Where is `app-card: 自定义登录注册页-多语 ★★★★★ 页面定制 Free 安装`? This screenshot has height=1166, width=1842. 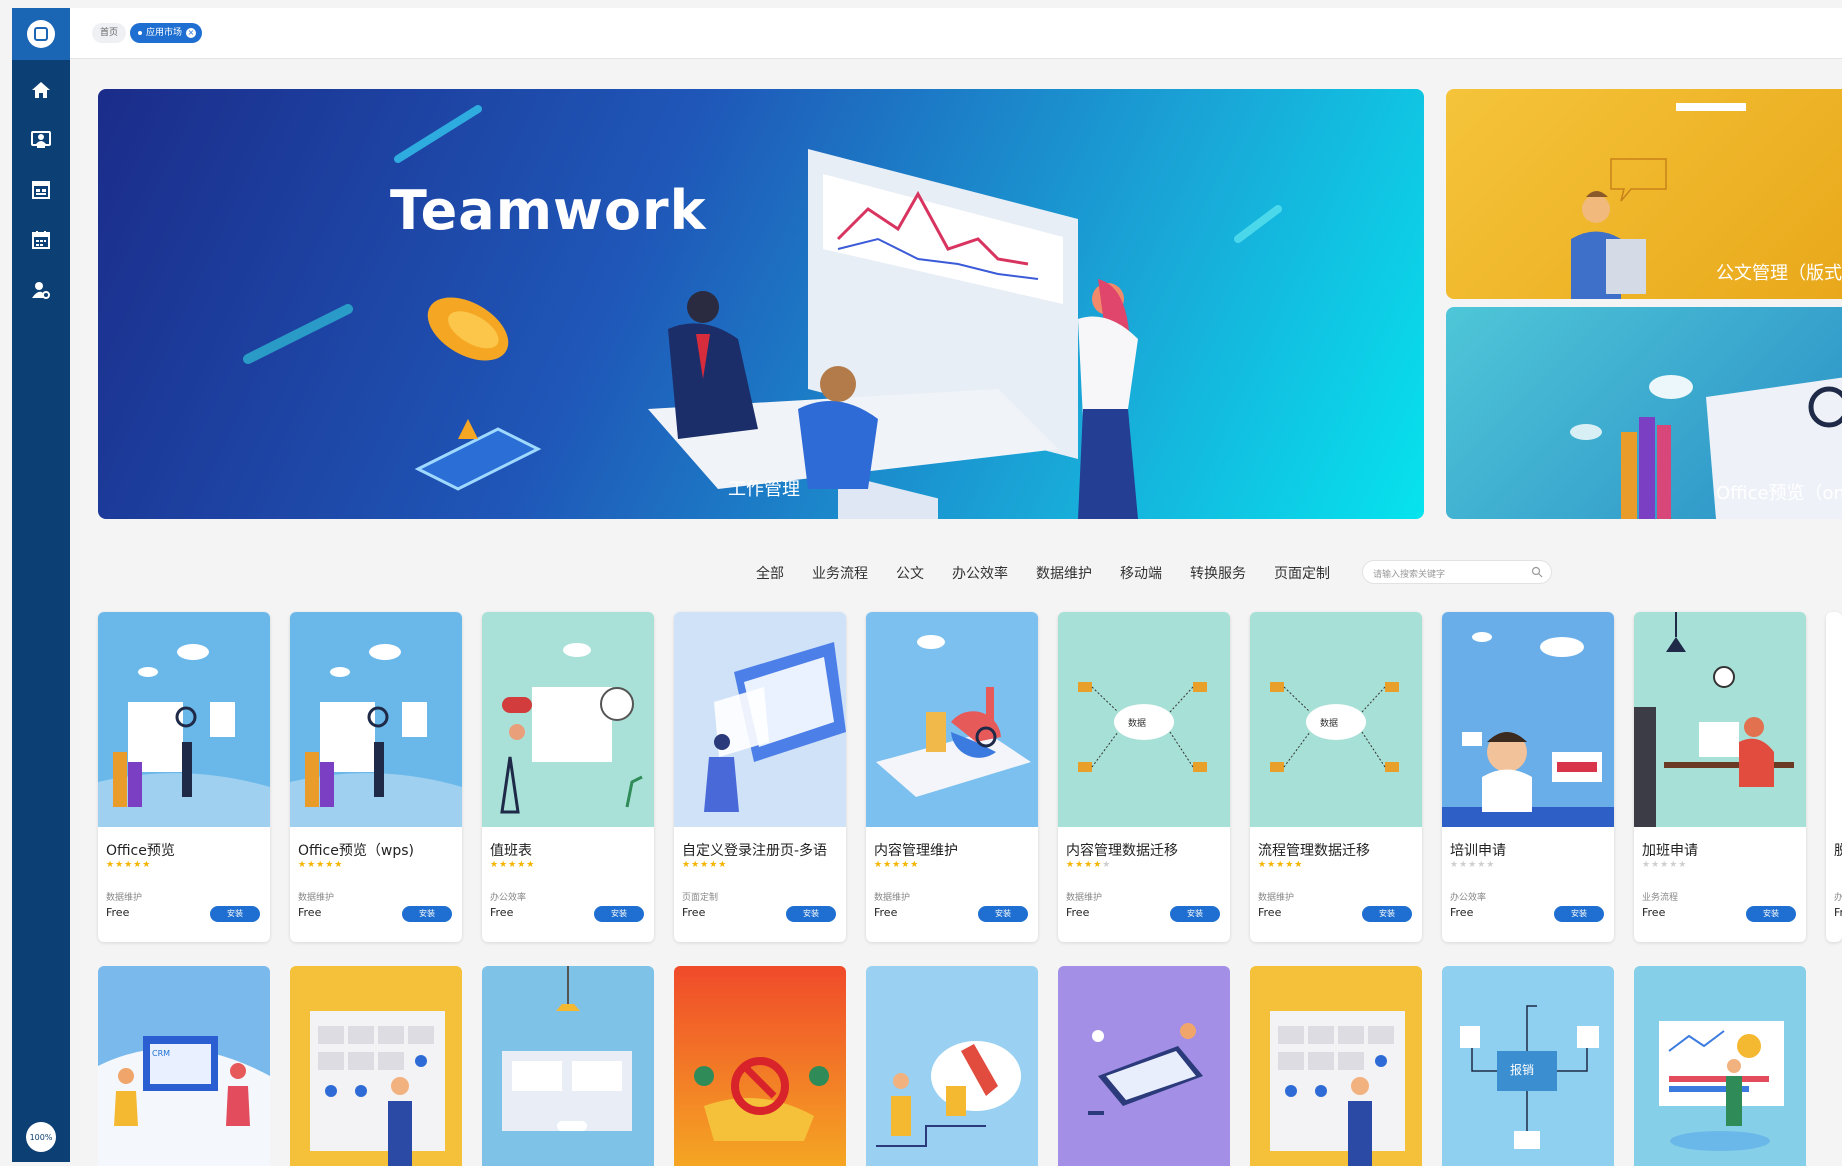
app-card: 自定义登录注册页-多语 ★★★★★ 页面定制 Free 安装 is located at coordinates (760, 777).